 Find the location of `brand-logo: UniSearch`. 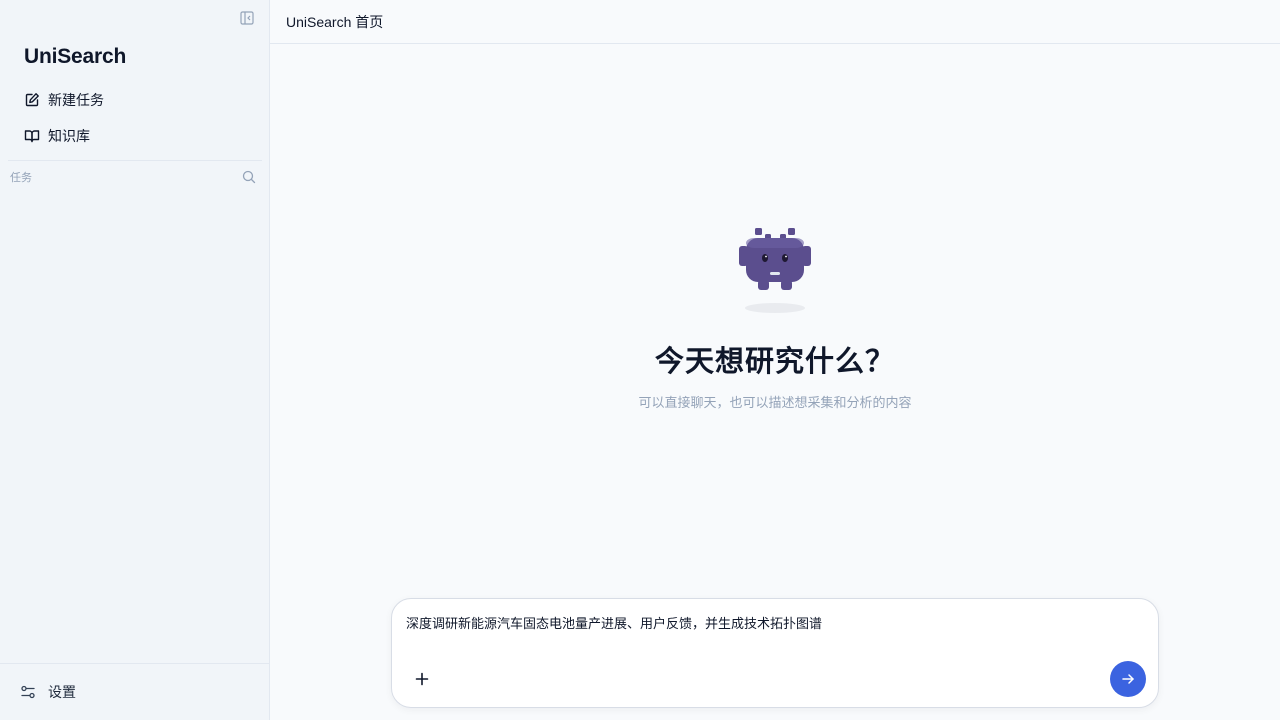

brand-logo: UniSearch is located at coordinates (75, 56).